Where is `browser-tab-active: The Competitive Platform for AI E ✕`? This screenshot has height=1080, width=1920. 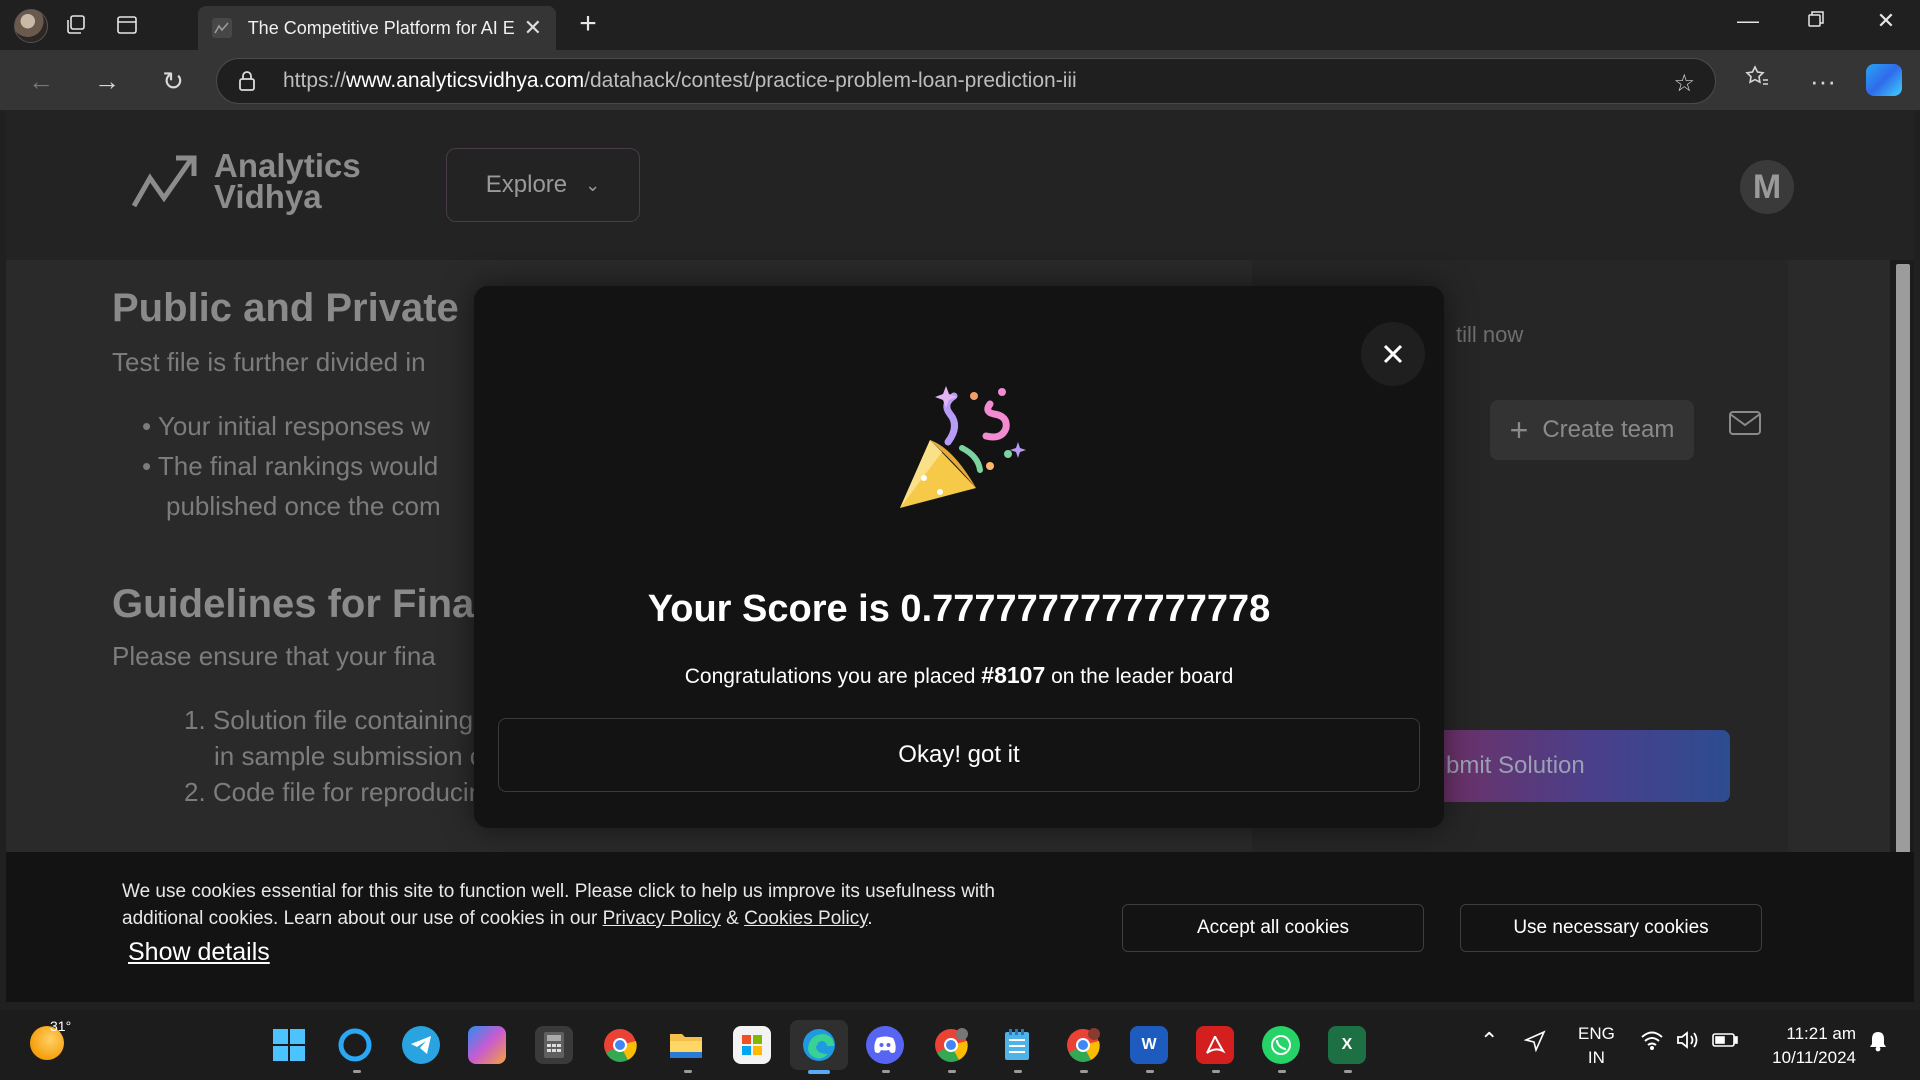 browser-tab-active: The Competitive Platform for AI E ✕ is located at coordinates (377, 28).